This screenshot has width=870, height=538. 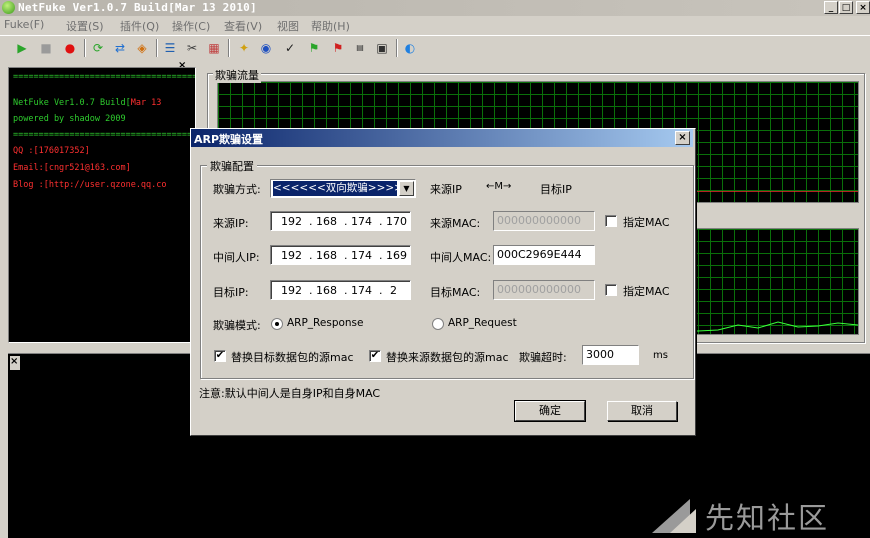 What do you see at coordinates (139, 26) in the screenshot?
I see `menu-plugins: 插件(Q)` at bounding box center [139, 26].